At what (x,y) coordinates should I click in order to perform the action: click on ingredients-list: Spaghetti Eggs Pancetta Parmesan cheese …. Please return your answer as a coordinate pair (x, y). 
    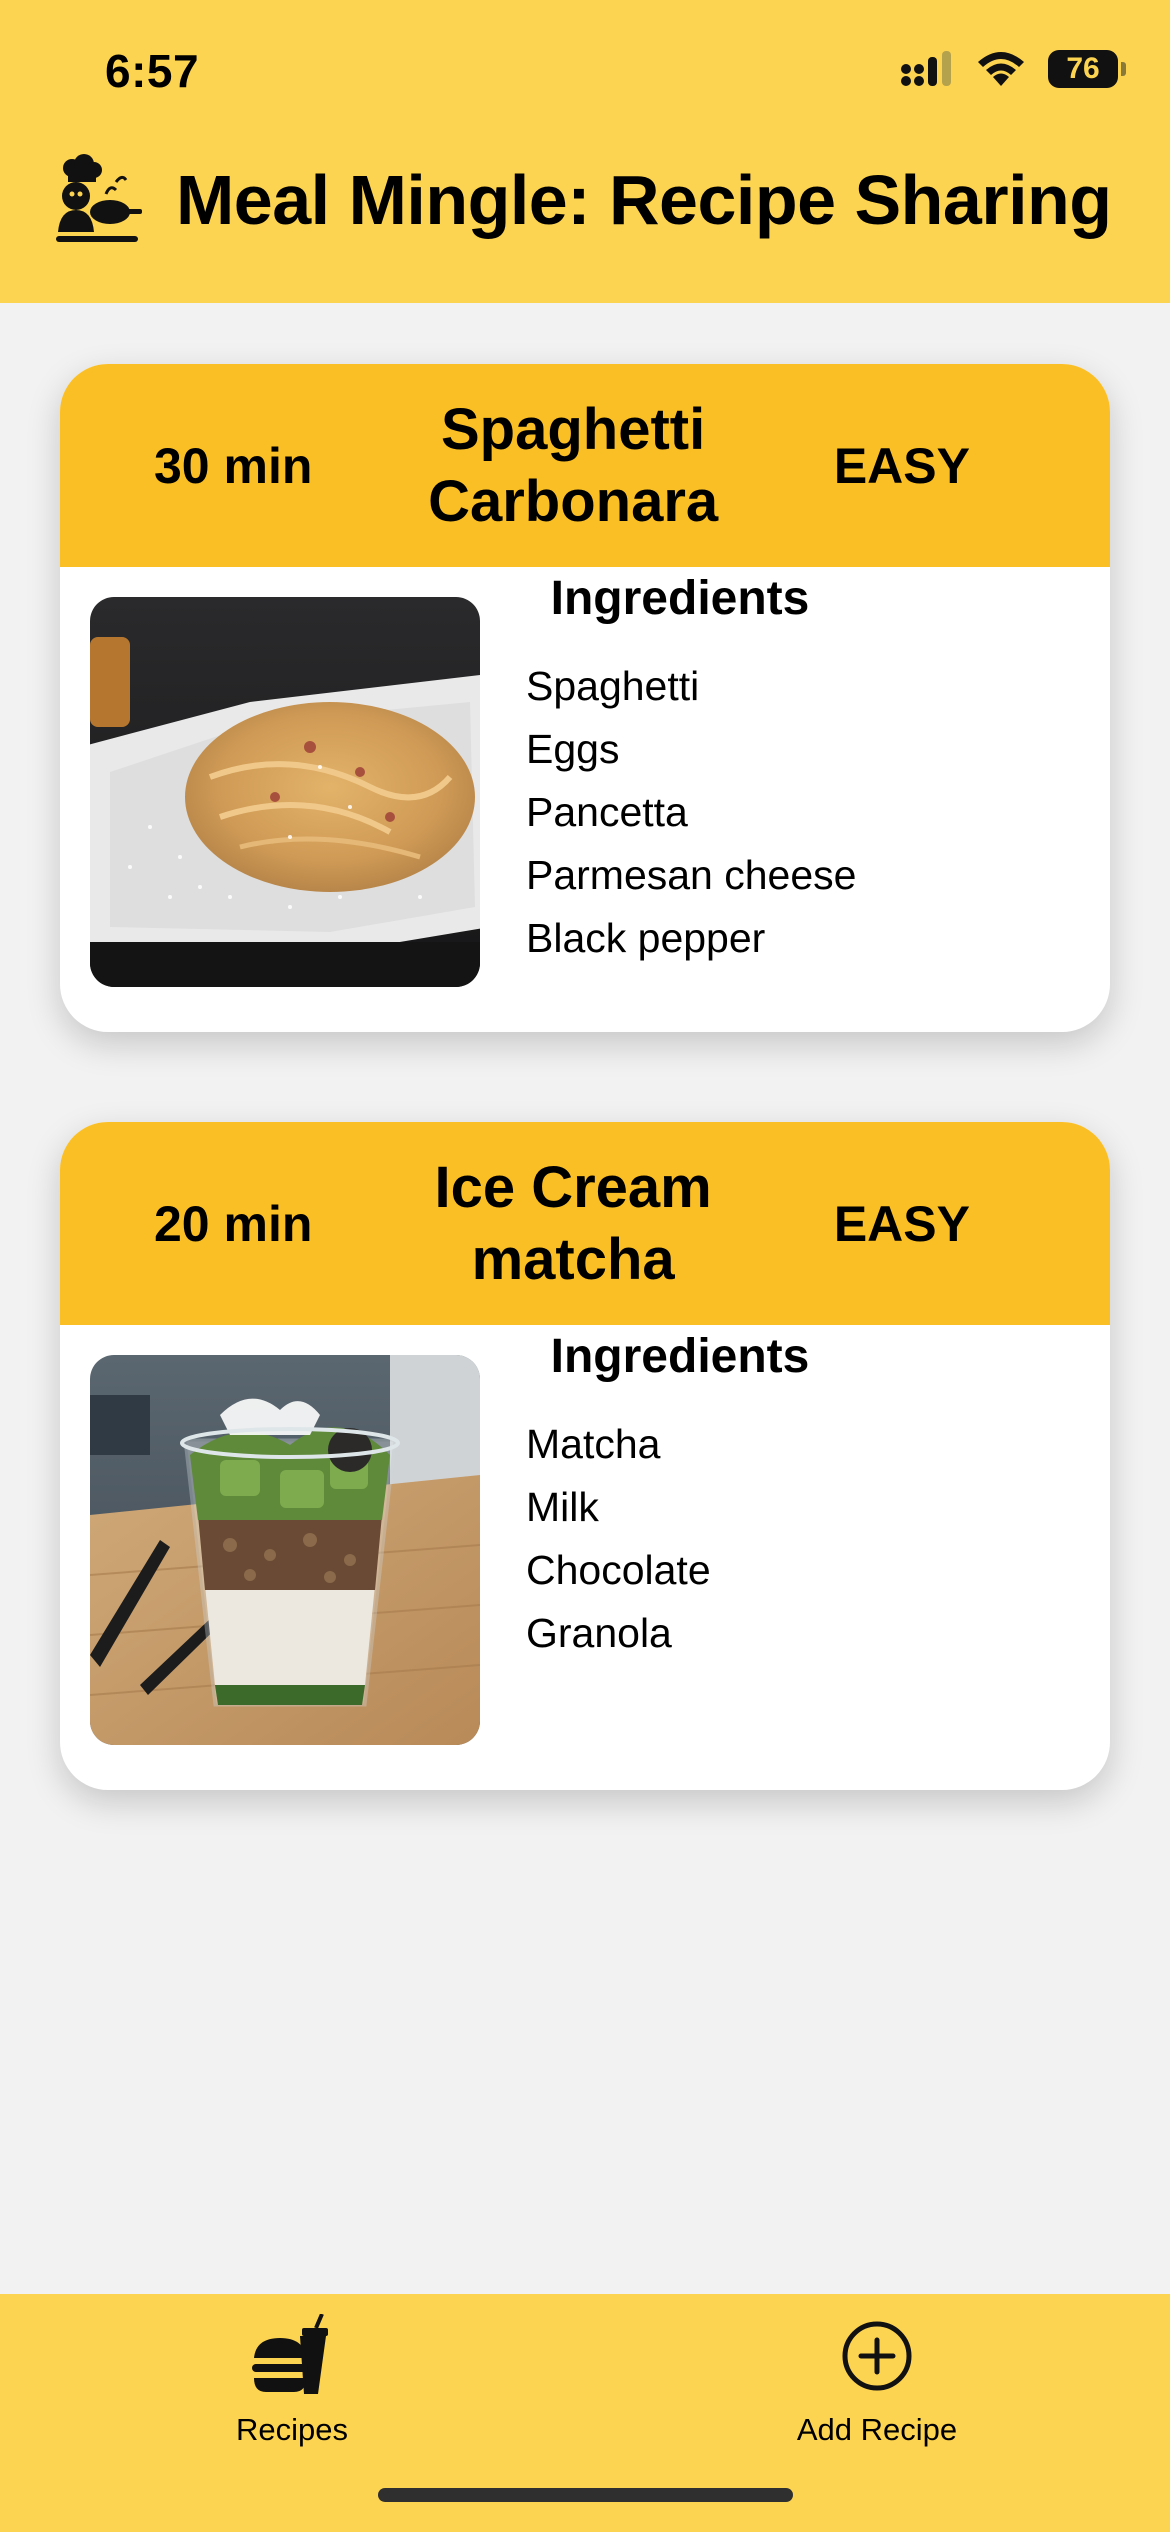
    Looking at the image, I should click on (691, 812).